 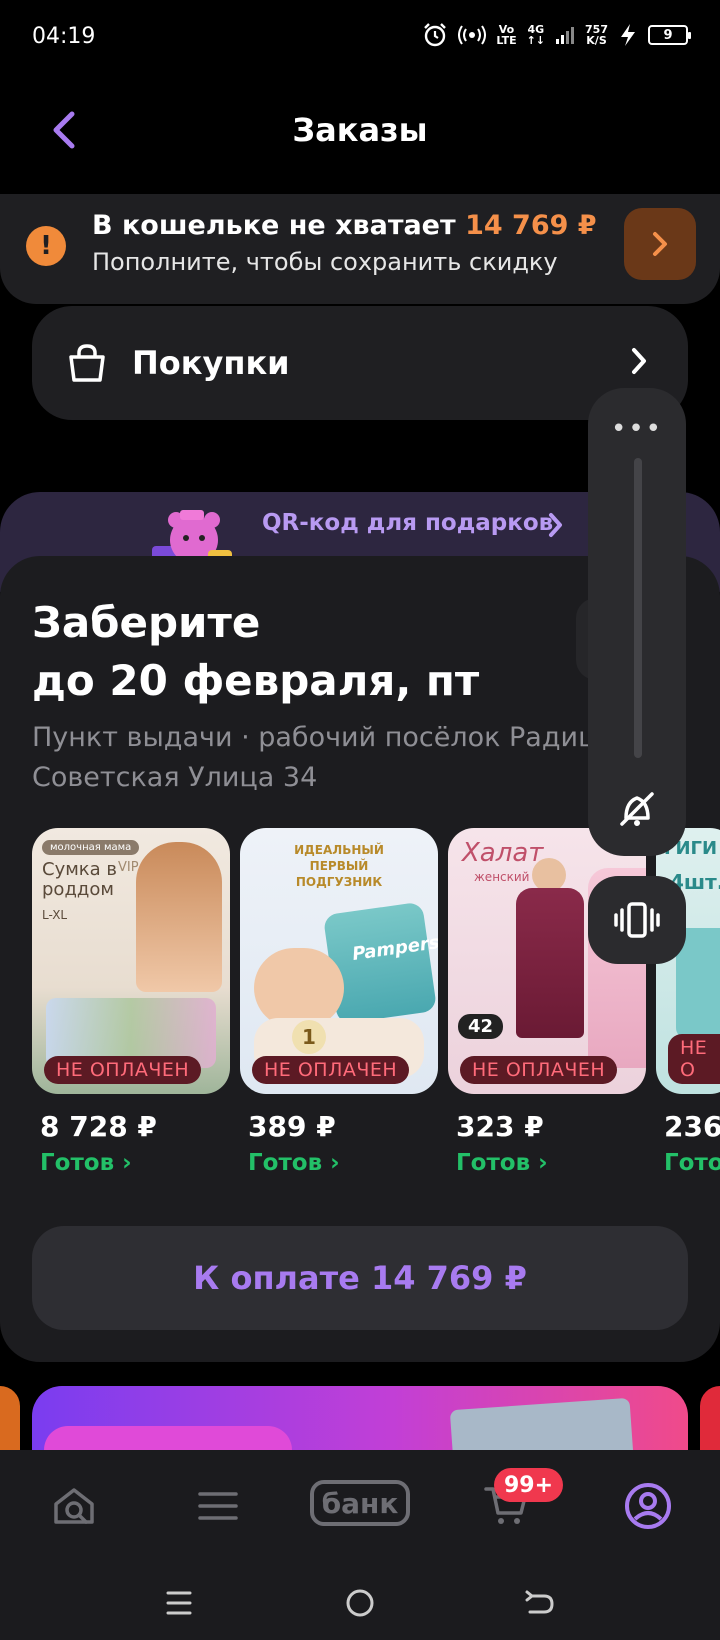 What do you see at coordinates (692, 1163) in the screenshot?
I see `product-status: Гото` at bounding box center [692, 1163].